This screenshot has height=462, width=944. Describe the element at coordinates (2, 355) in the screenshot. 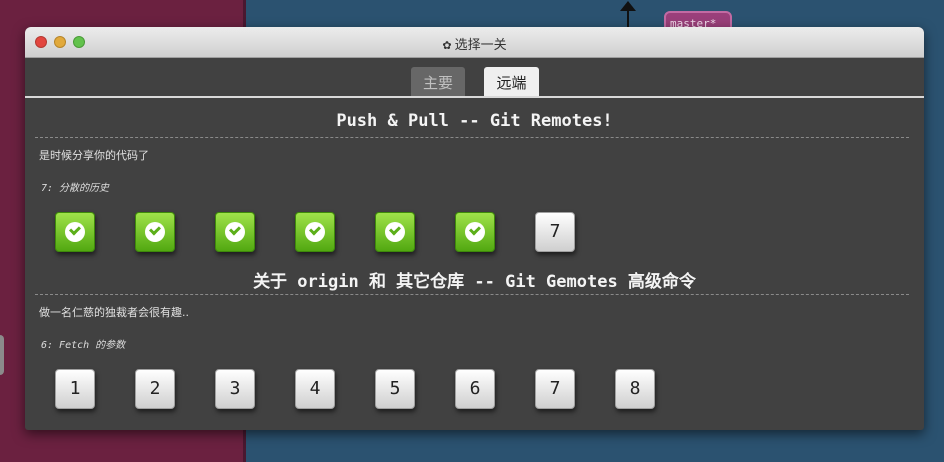

I see `side-handle` at that location.